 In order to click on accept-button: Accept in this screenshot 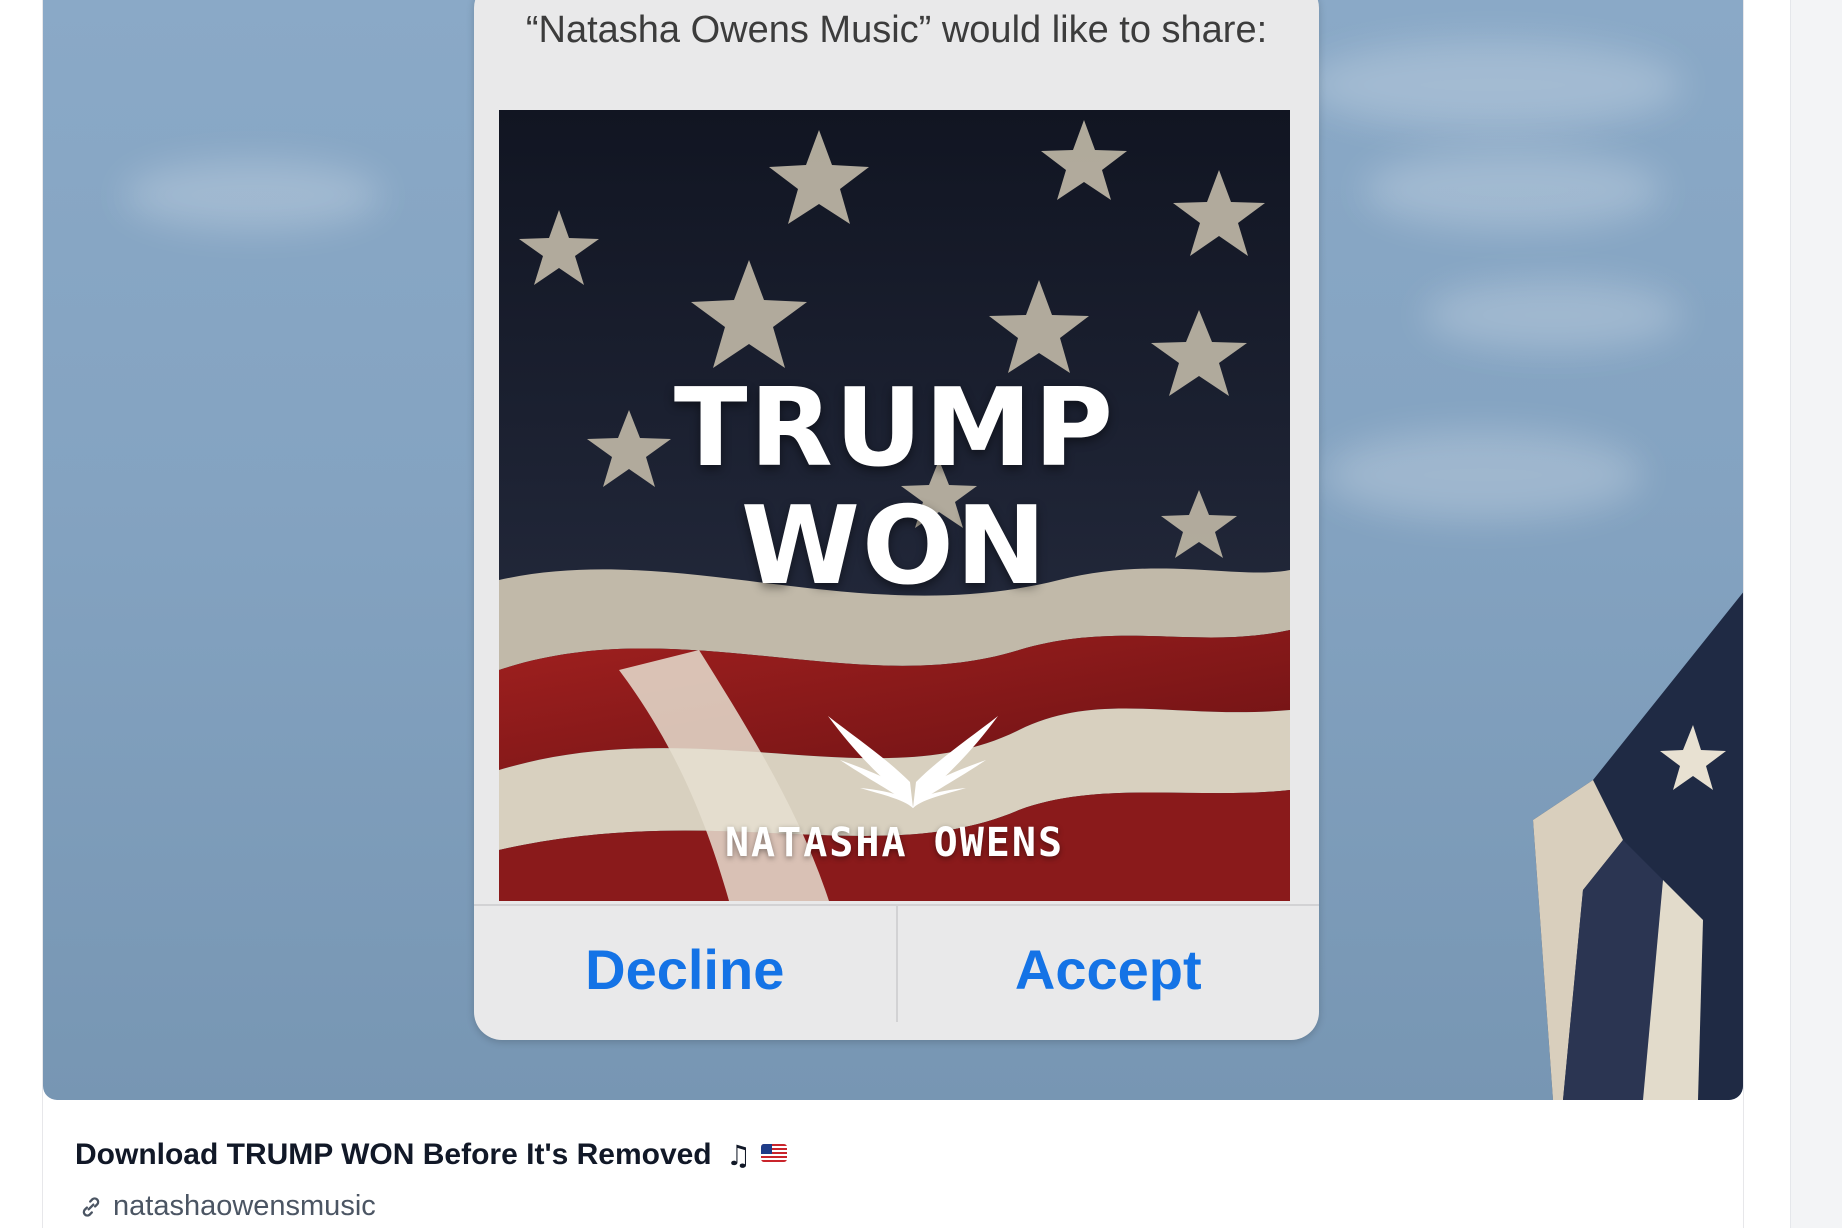, I will do `click(1109, 964)`.